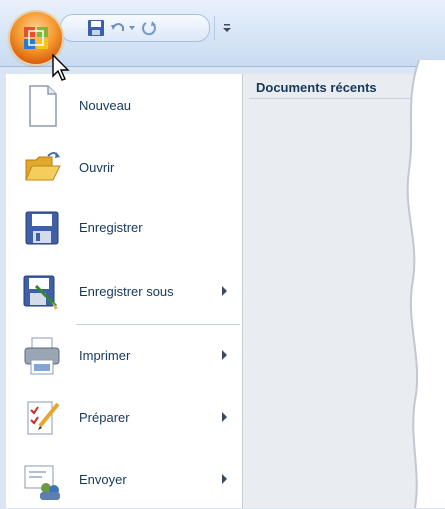 This screenshot has width=445, height=509. What do you see at coordinates (43, 418) in the screenshot?
I see `prepare-icon` at bounding box center [43, 418].